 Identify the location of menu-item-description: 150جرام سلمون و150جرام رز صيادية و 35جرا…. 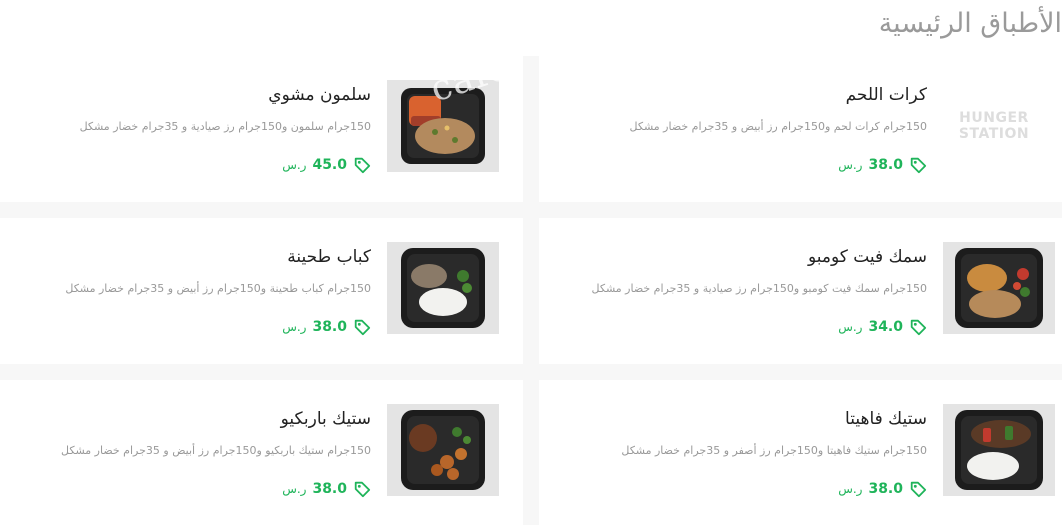
(225, 126).